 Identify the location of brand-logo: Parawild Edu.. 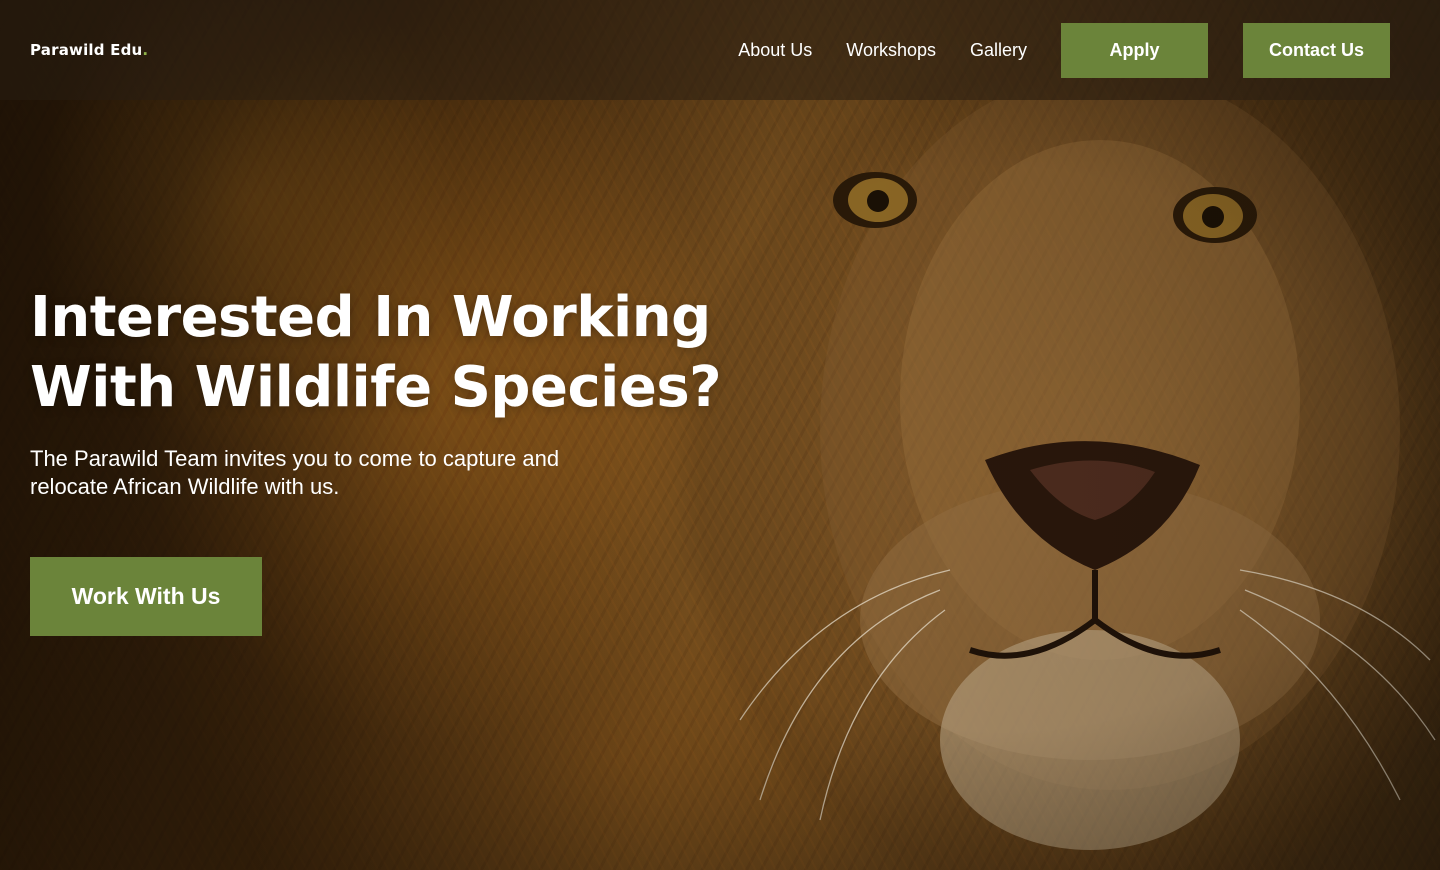
(89, 50).